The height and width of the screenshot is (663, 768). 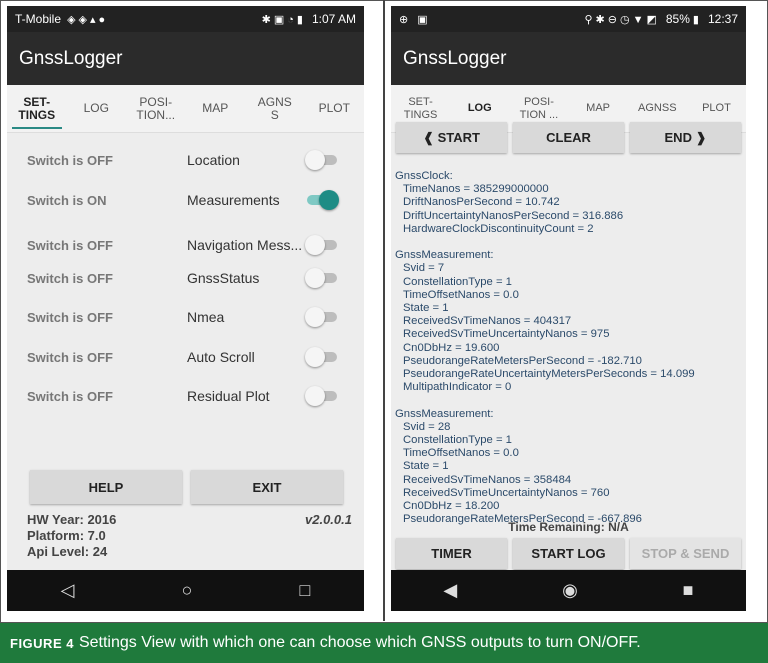 What do you see at coordinates (185, 160) in the screenshot?
I see `setting-row: Switch is OFF Location` at bounding box center [185, 160].